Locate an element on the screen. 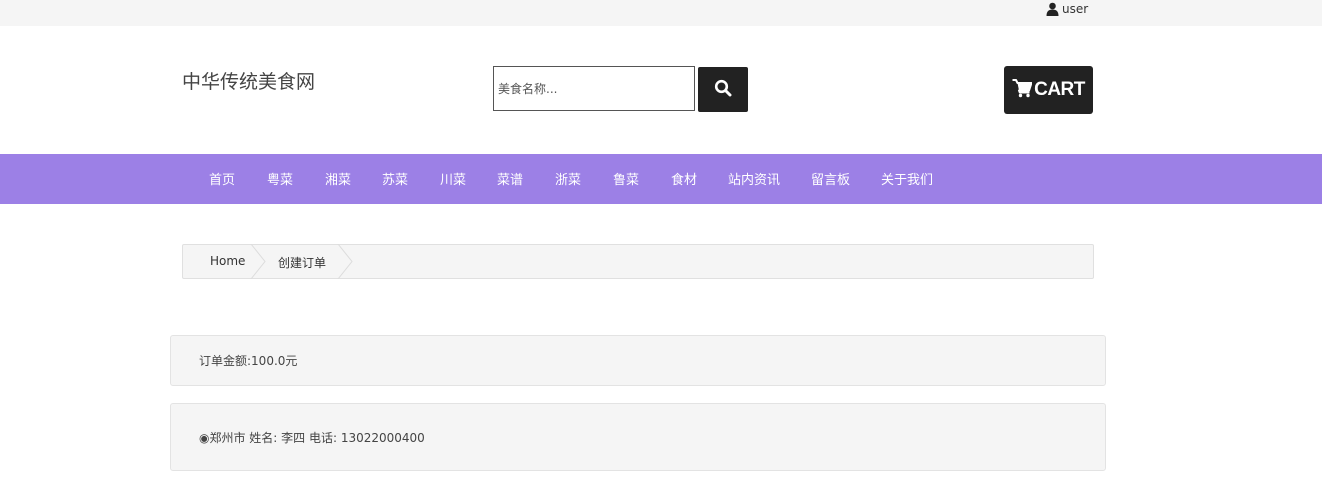  user-link: user is located at coordinates (1067, 9).